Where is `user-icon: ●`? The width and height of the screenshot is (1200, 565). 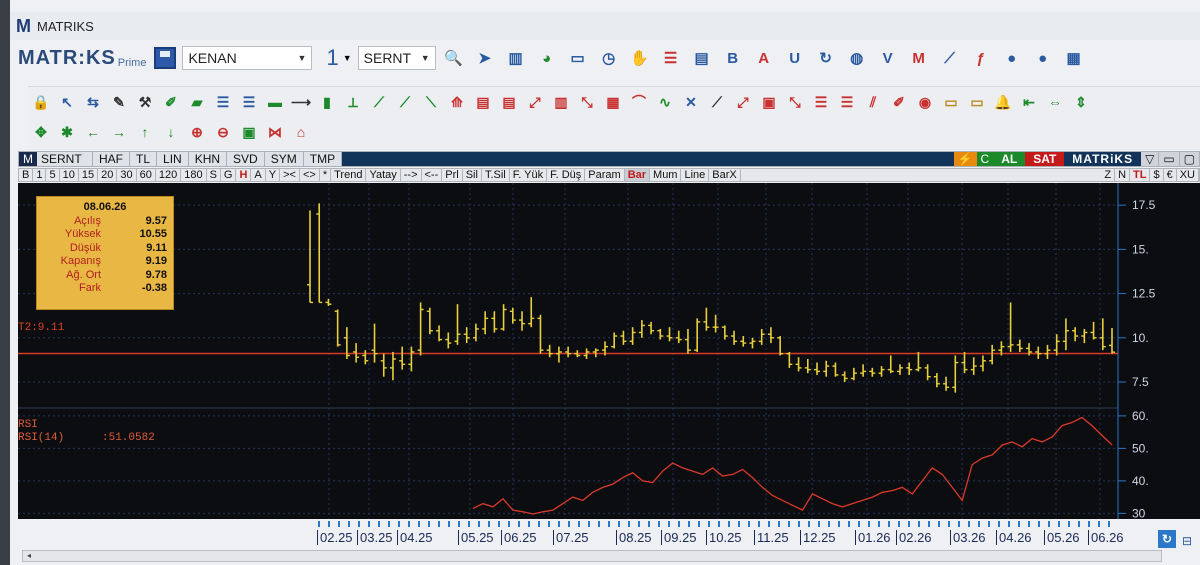
user-icon: ● is located at coordinates (1012, 58).